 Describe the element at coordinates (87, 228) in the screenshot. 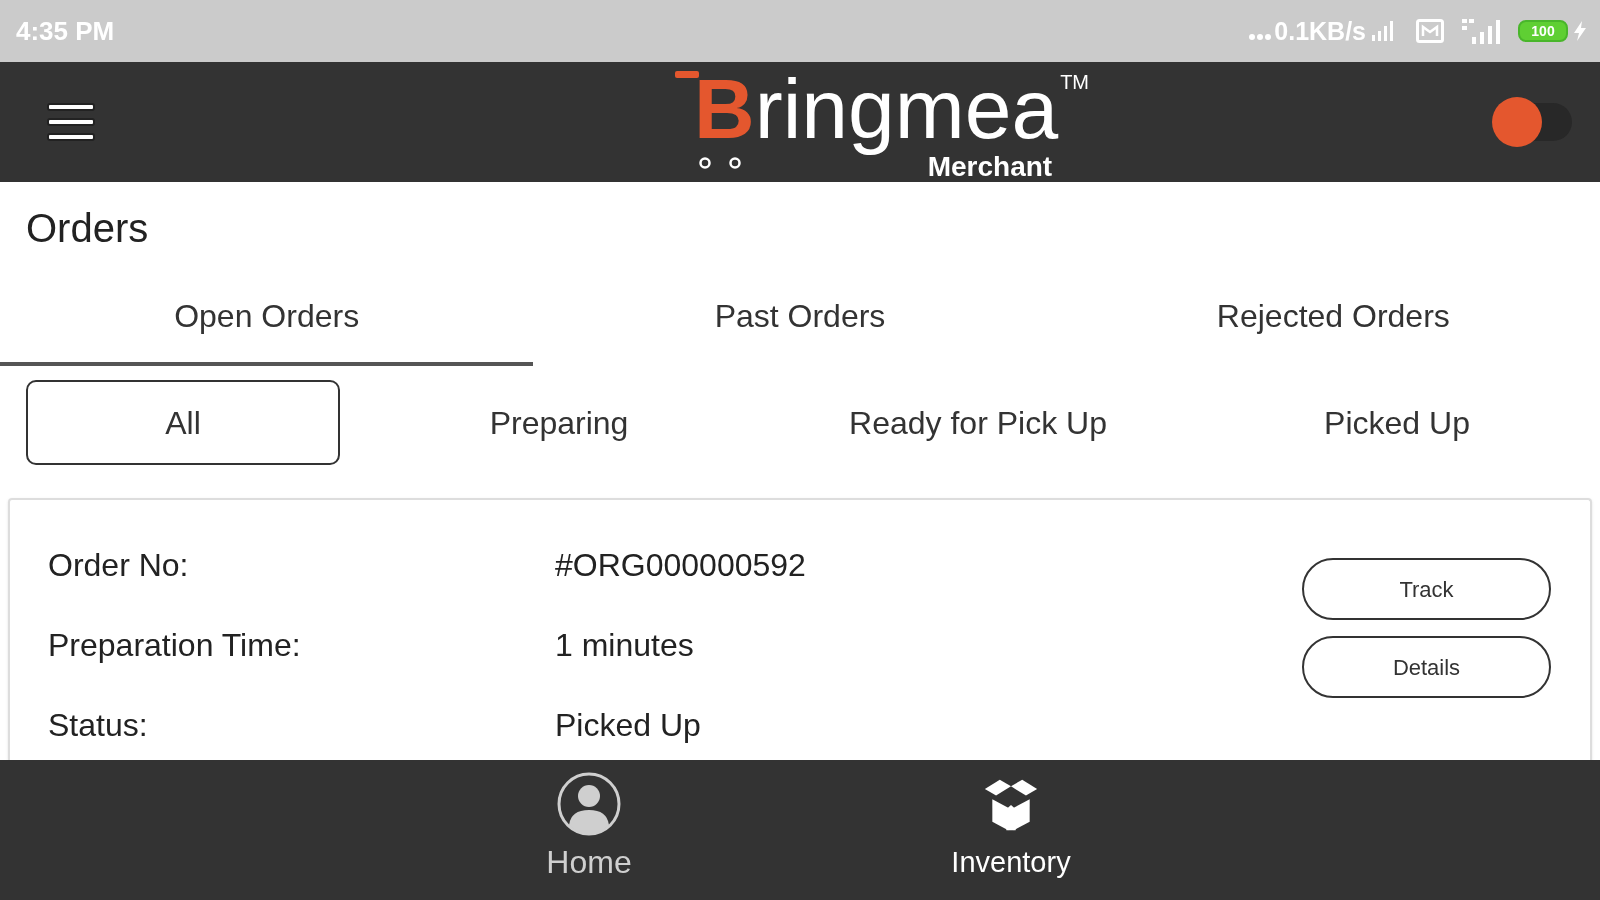

I see `page-title: Orders` at that location.